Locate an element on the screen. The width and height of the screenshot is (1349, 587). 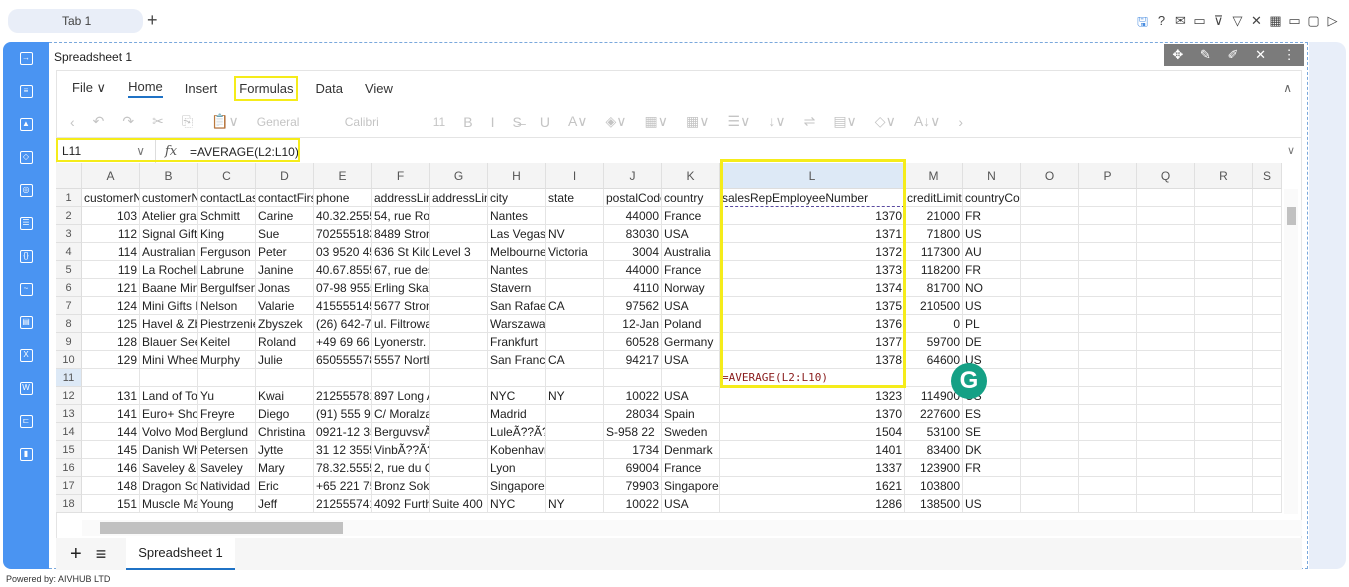
login-button: → is located at coordinates (26, 58).